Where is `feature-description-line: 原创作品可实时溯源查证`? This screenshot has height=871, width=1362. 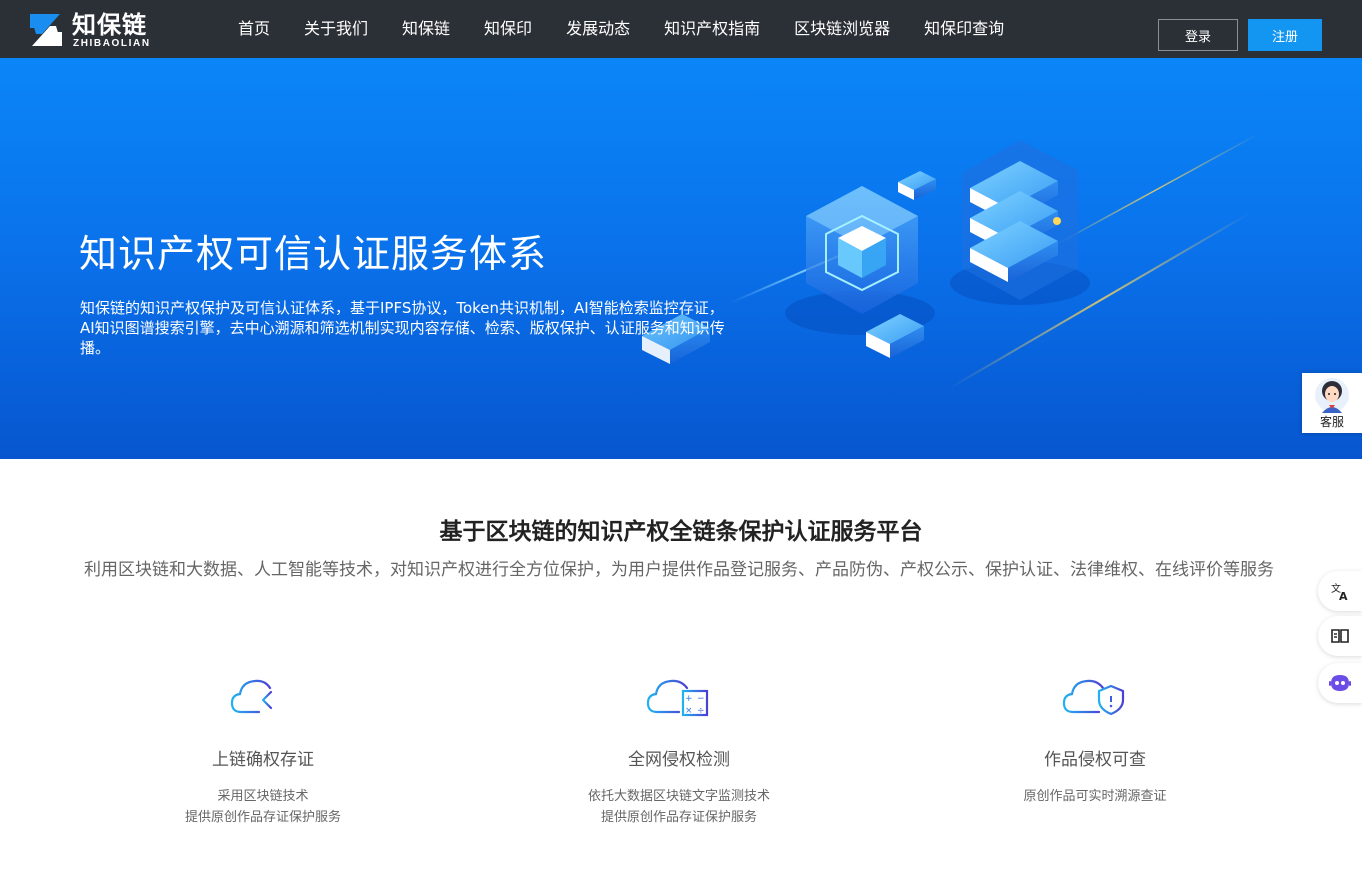
feature-description-line: 原创作品可实时溯源查证 is located at coordinates (1095, 796).